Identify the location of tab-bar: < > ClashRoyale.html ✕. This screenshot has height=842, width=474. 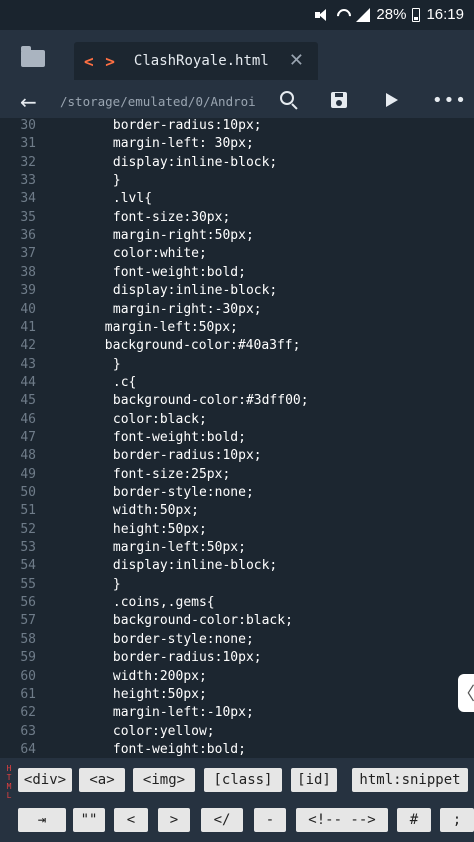
(237, 58).